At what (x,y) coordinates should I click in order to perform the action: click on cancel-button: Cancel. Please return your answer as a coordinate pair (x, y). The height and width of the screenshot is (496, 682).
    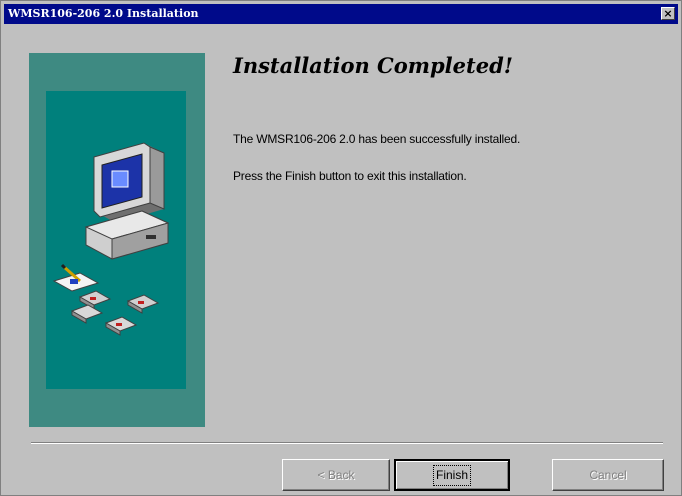
    Looking at the image, I should click on (608, 475).